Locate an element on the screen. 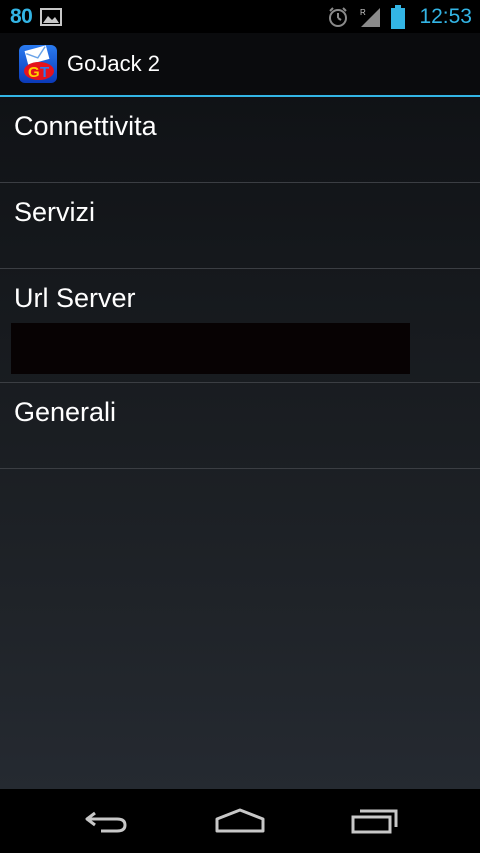 The image size is (480, 853). action-bar: G T GoJack 2 is located at coordinates (240, 65).